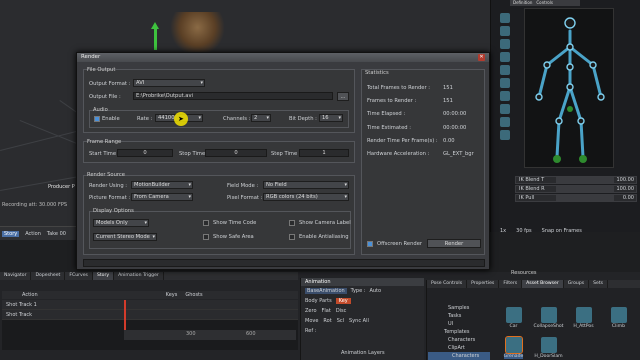 The image size is (640, 360). What do you see at coordinates (311, 311) in the screenshot?
I see `zero-button: Zero` at bounding box center [311, 311].